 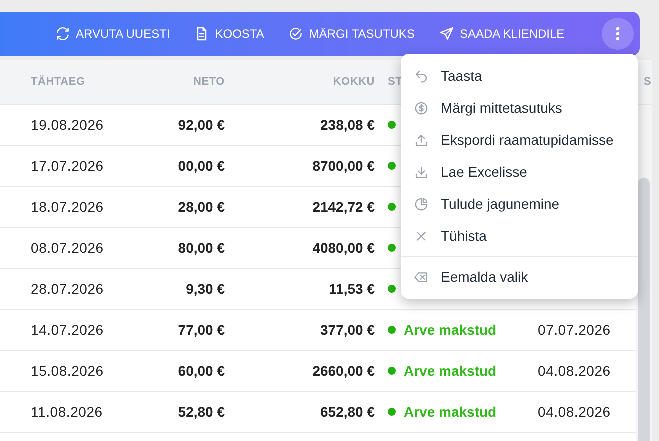 What do you see at coordinates (67, 288) in the screenshot?
I see `due-date: 28.07.2026` at bounding box center [67, 288].